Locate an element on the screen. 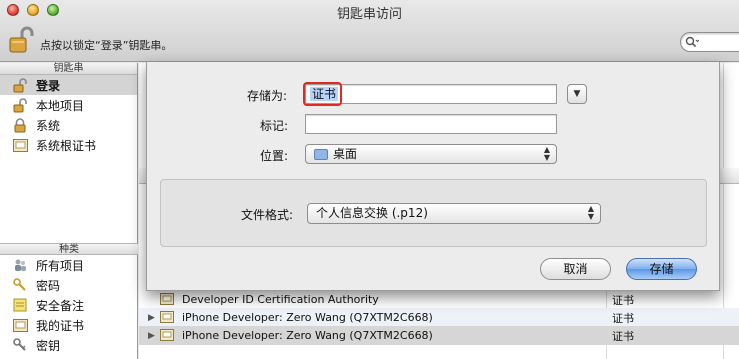 The image size is (739, 359). sidebar-item-local: 本地项目 is located at coordinates (68, 105).